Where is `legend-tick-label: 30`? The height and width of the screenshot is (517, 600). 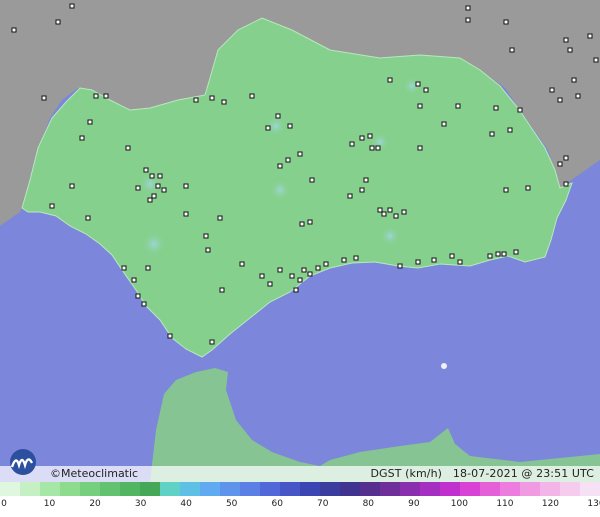 legend-tick-label: 30 is located at coordinates (140, 504).